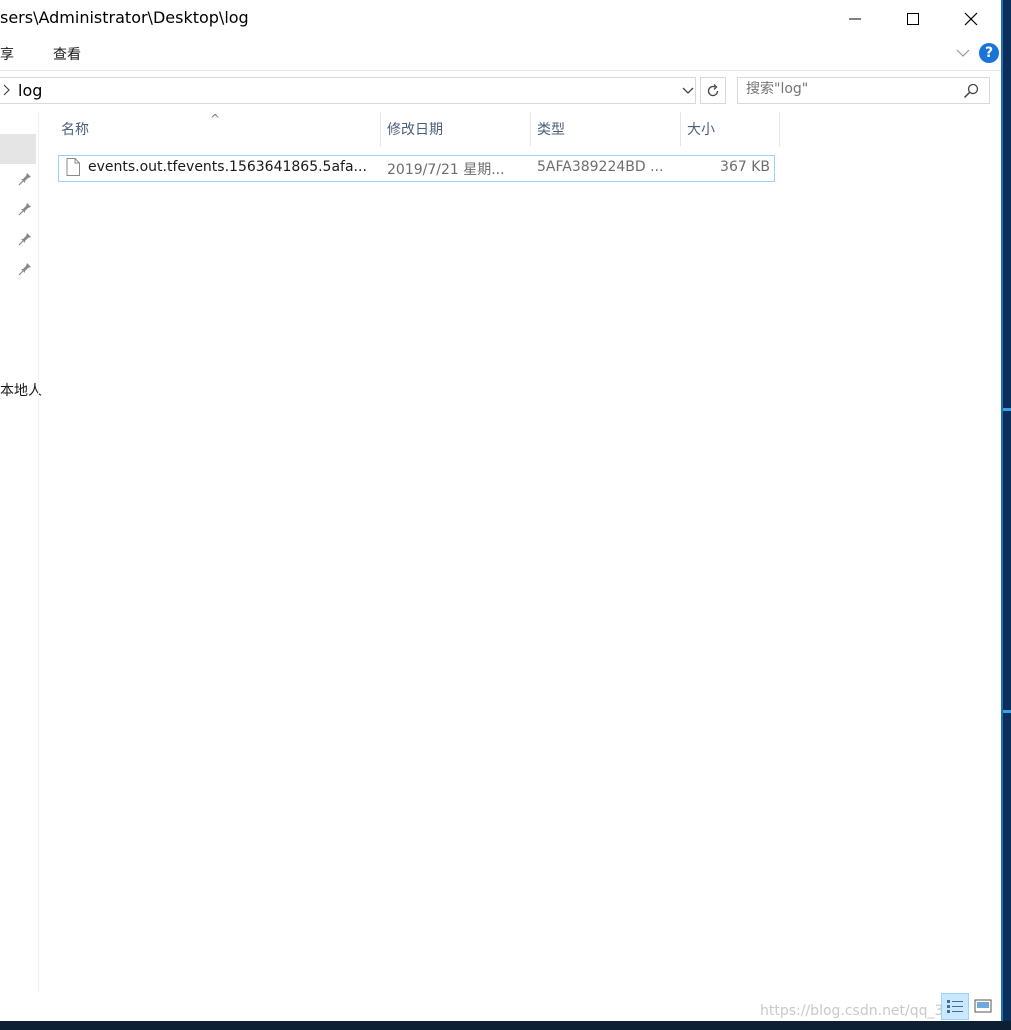 The width and height of the screenshot is (1011, 1030). I want to click on search-input, so click(846, 89).